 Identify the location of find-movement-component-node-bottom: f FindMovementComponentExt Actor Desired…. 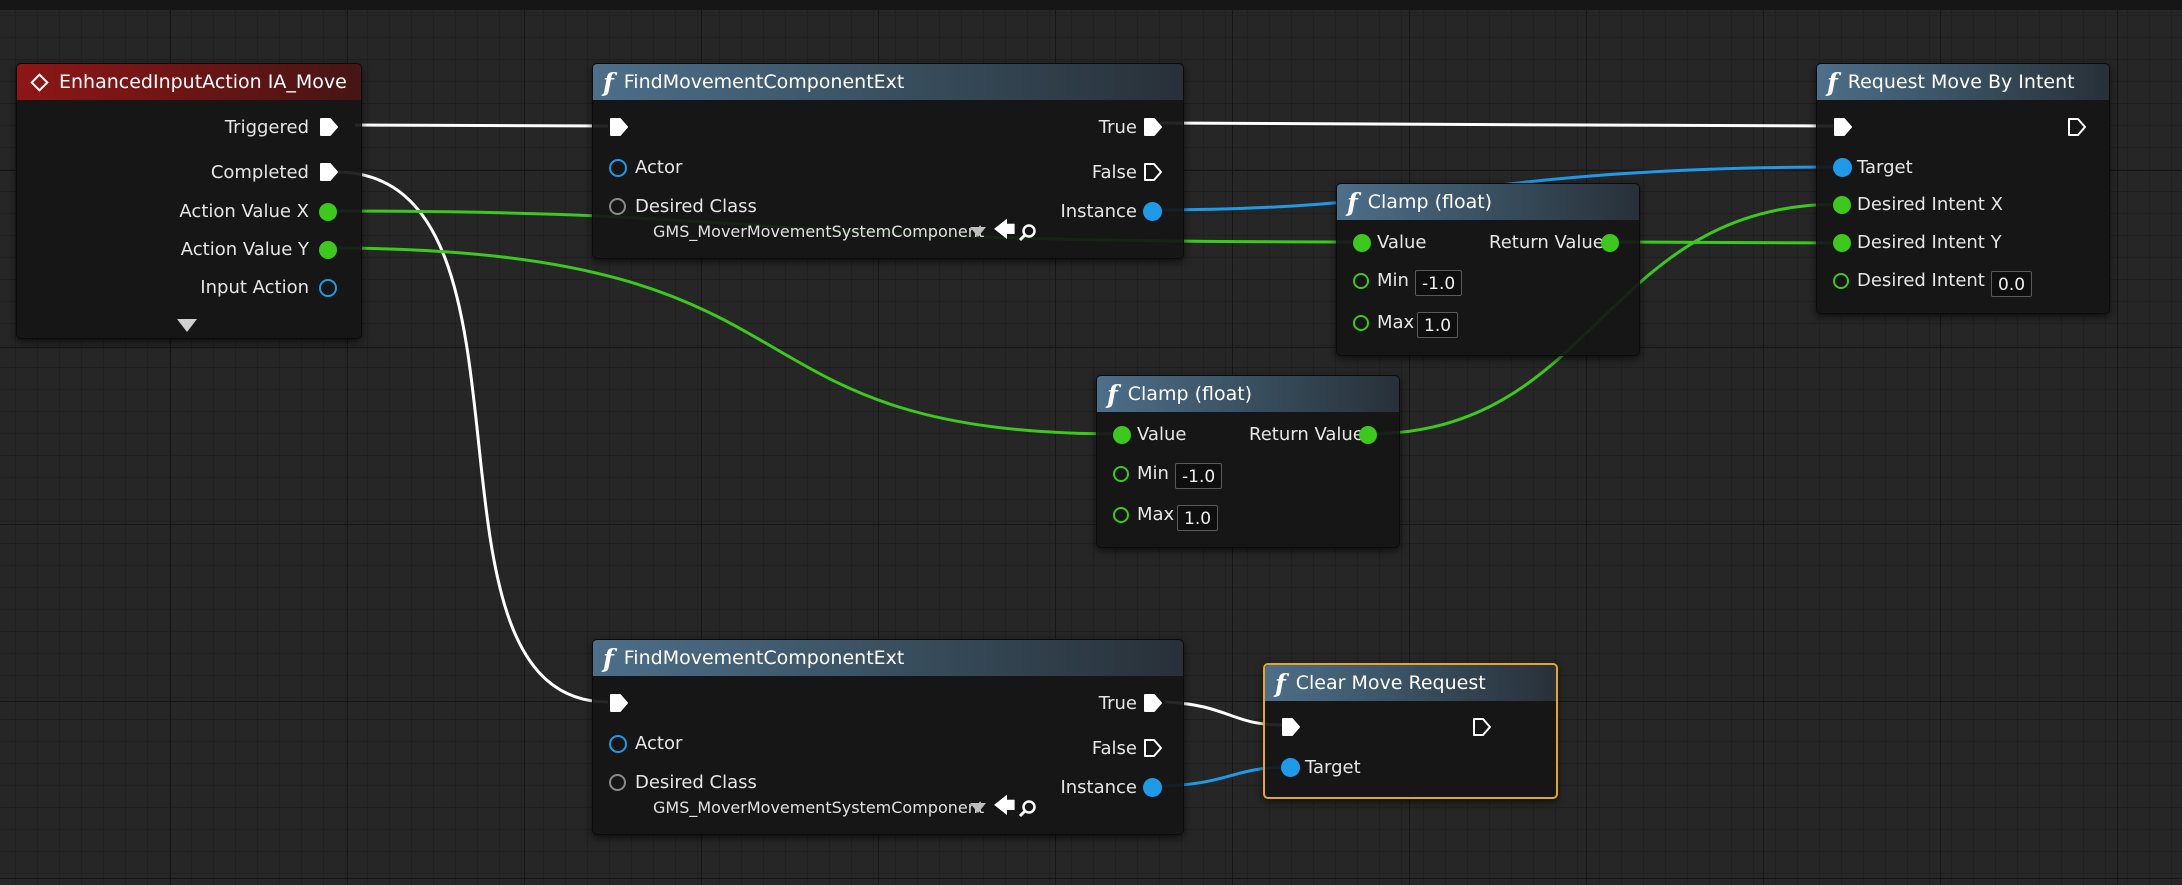
(888, 737).